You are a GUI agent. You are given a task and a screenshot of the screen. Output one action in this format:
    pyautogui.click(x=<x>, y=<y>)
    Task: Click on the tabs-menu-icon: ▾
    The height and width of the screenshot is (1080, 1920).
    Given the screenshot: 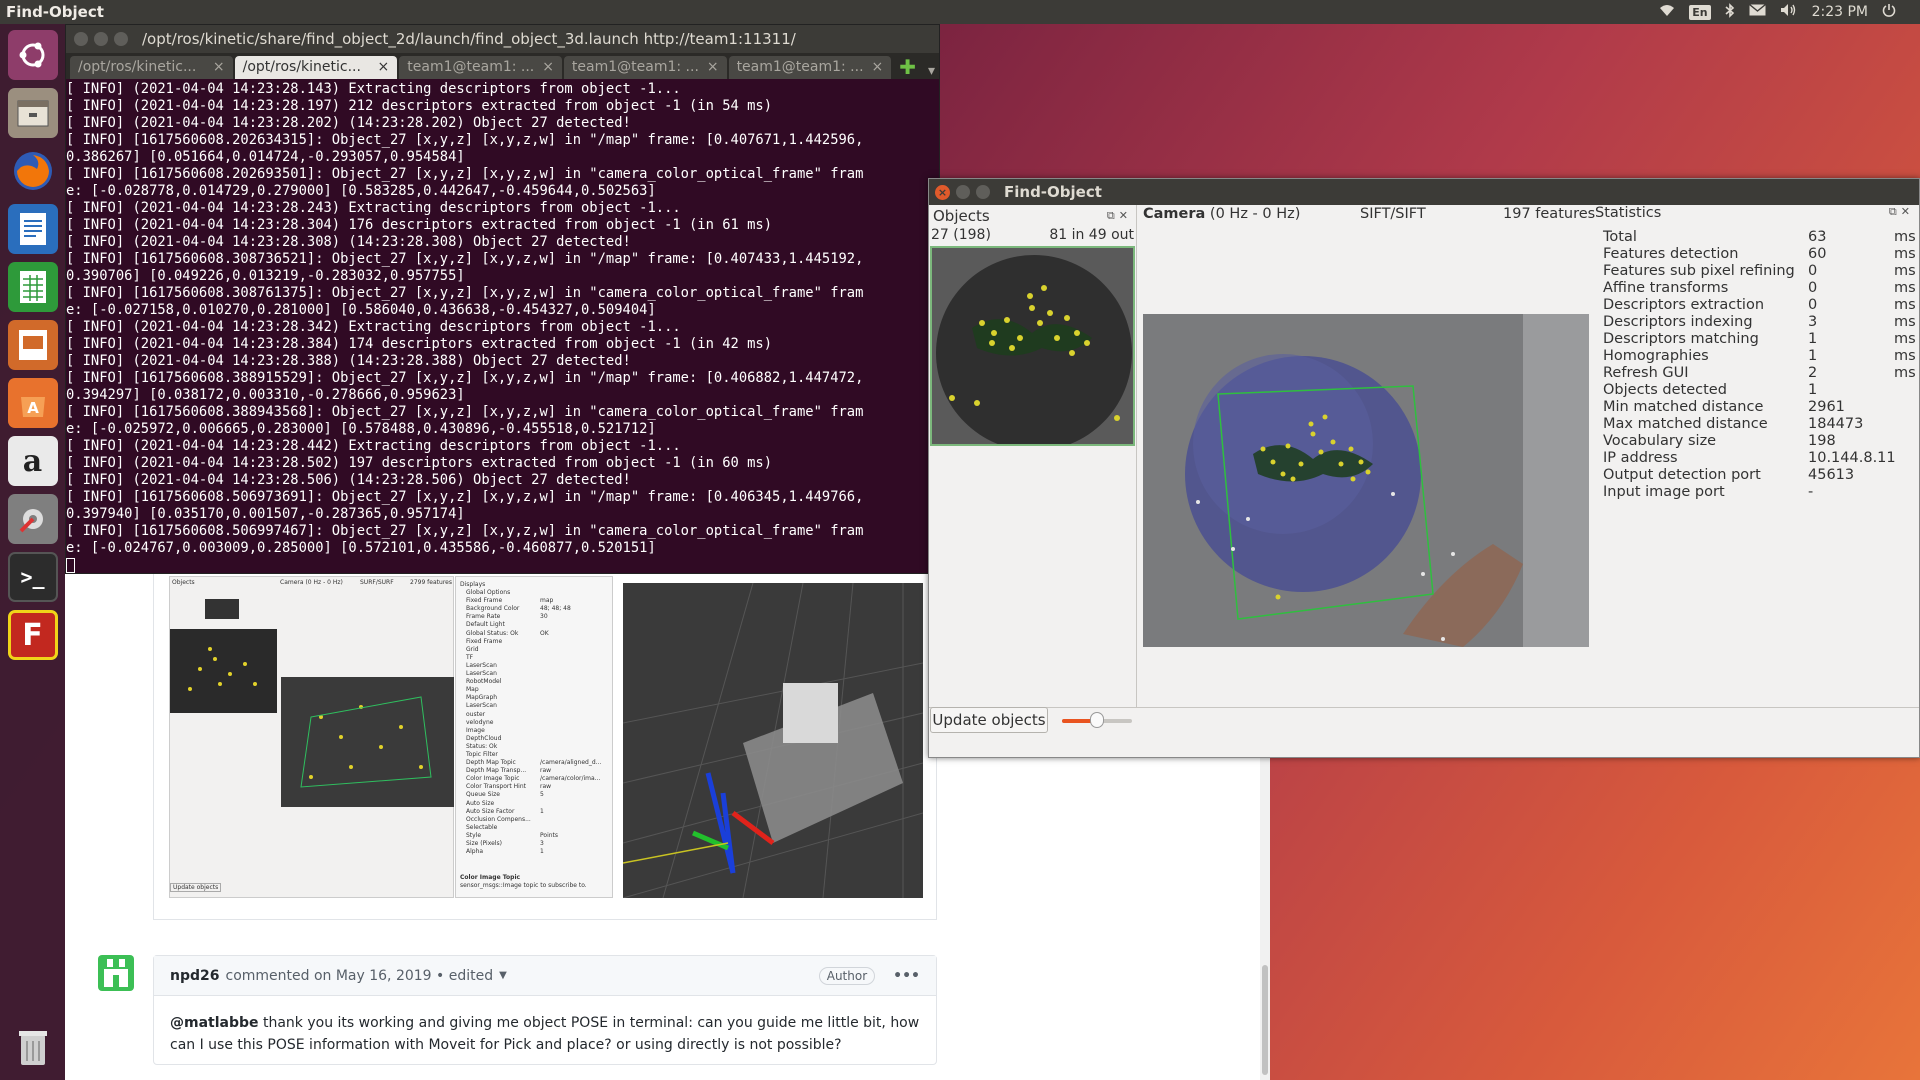 What is the action you would take?
    pyautogui.click(x=931, y=71)
    